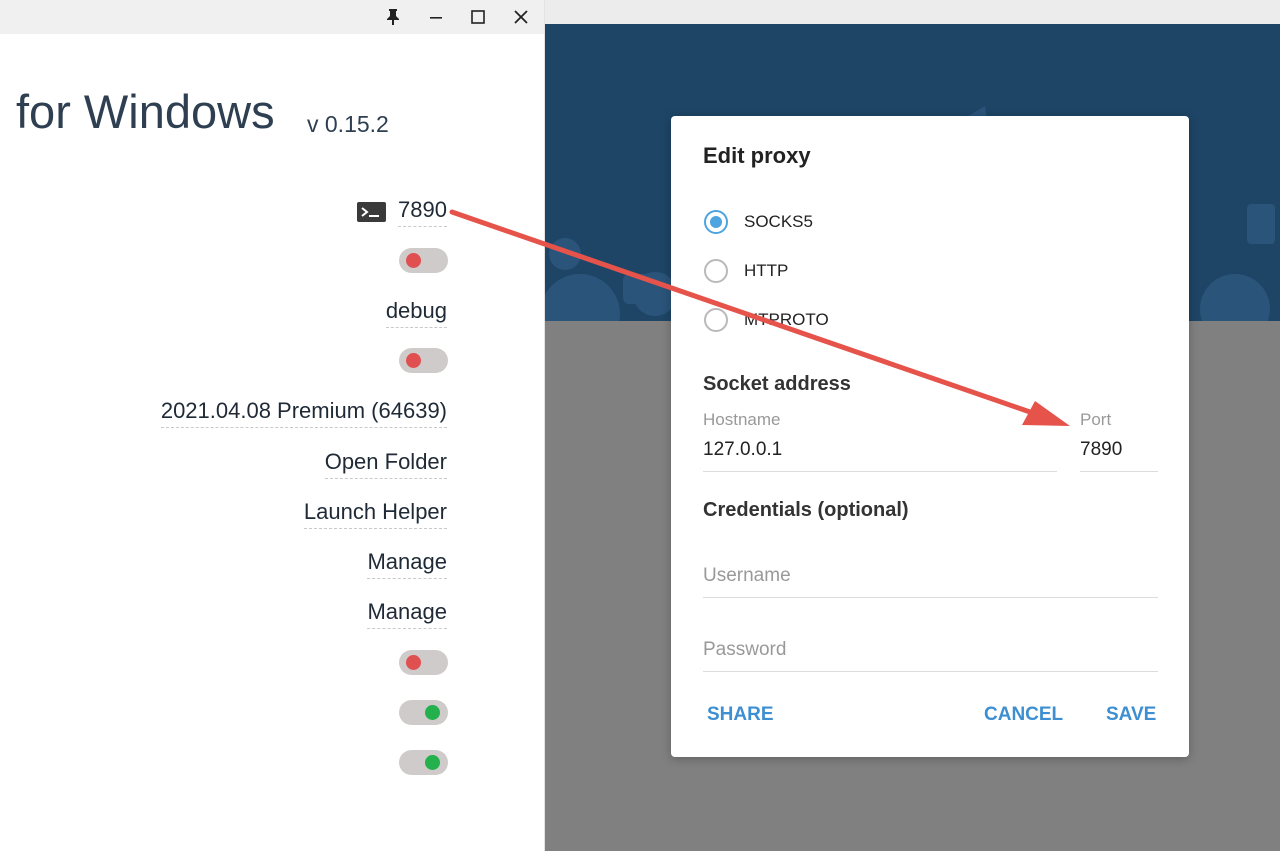 The height and width of the screenshot is (851, 1280). What do you see at coordinates (436, 17) in the screenshot?
I see `minimize-icon` at bounding box center [436, 17].